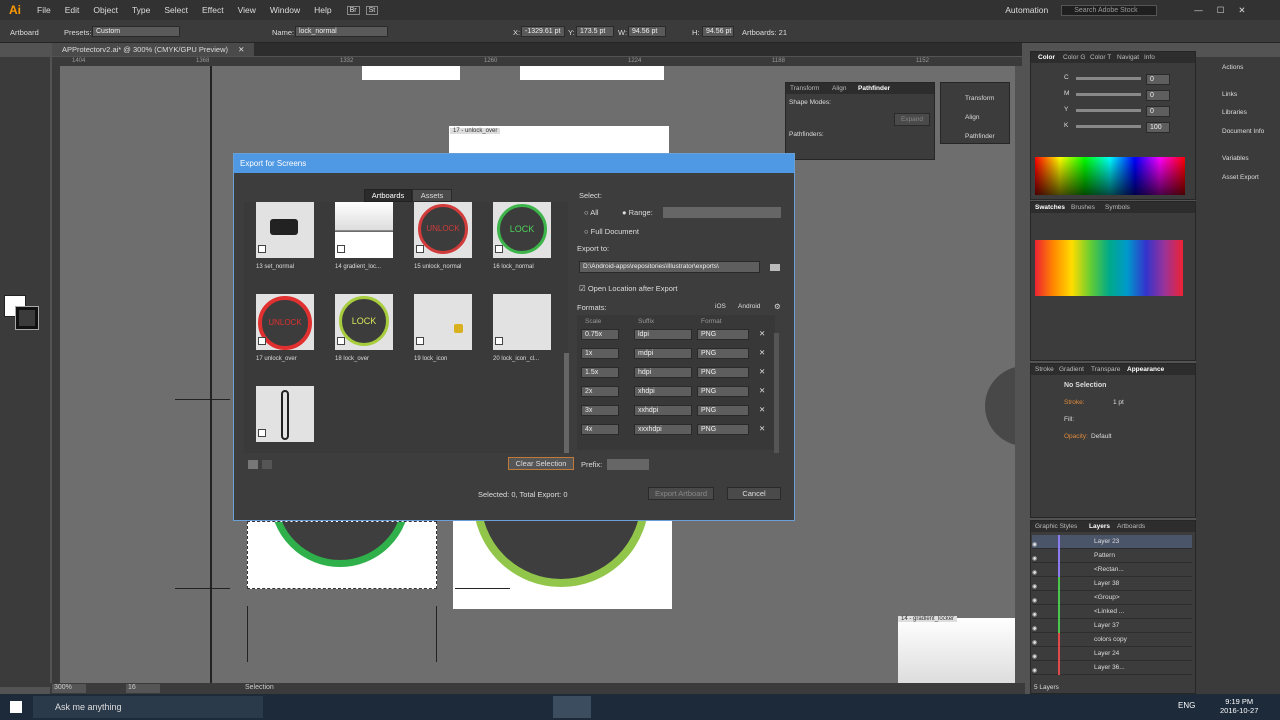 The height and width of the screenshot is (720, 1280). What do you see at coordinates (611, 231) in the screenshot?
I see `full-document-radio: ○ Full Document` at bounding box center [611, 231].